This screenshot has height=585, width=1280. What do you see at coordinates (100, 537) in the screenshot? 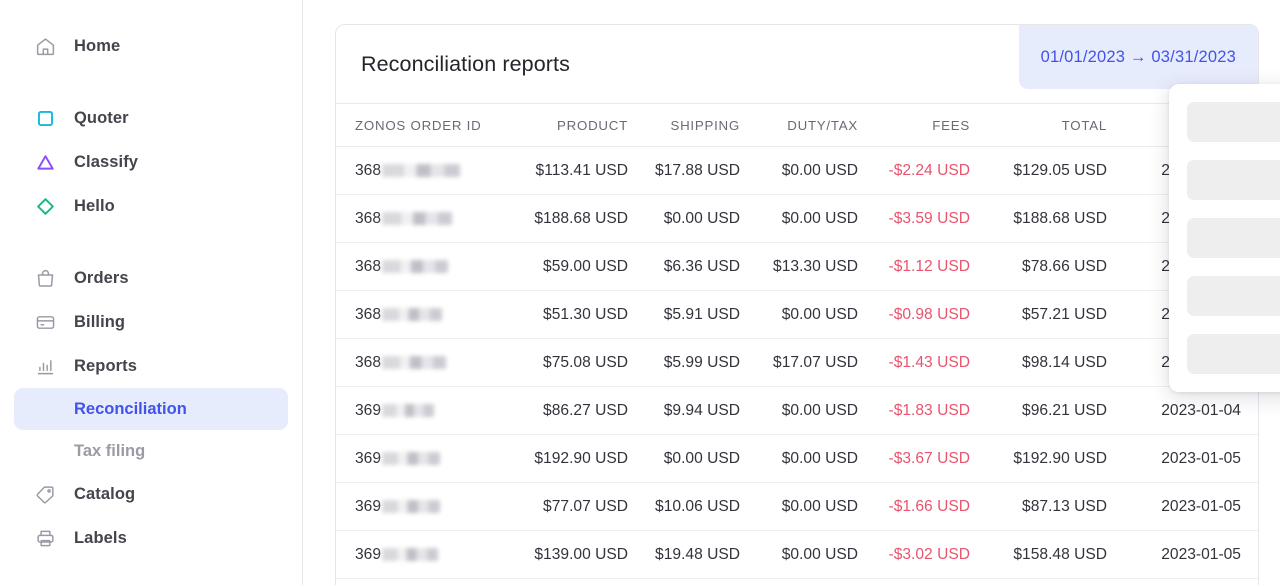
I see `sidebar-item-label: Labels` at bounding box center [100, 537].